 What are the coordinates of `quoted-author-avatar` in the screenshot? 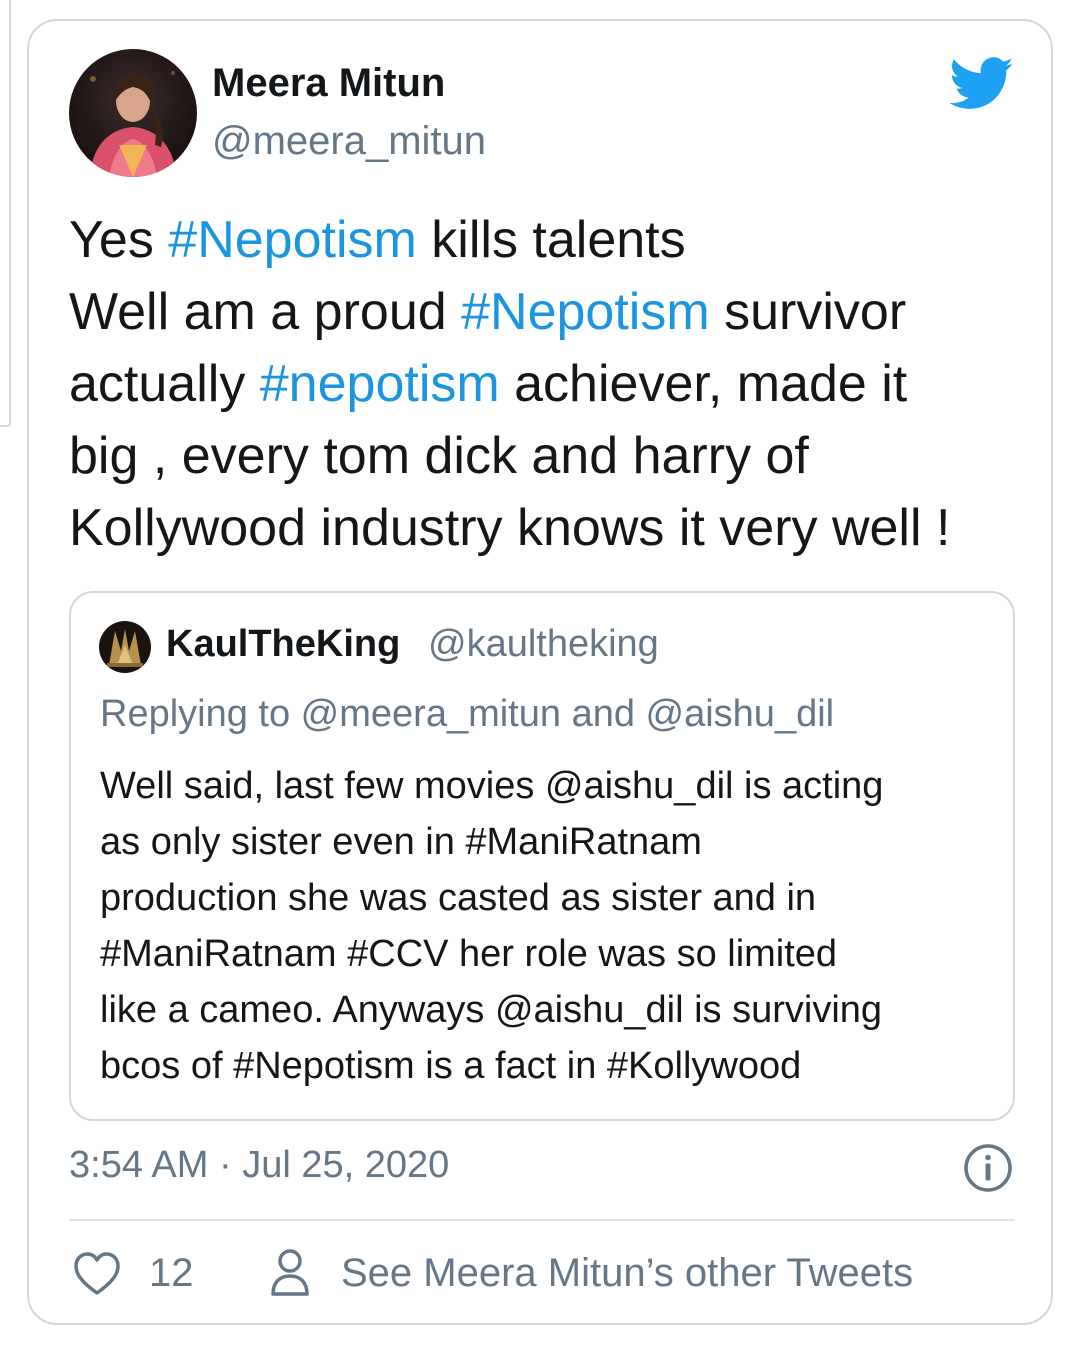 It's located at (125, 647).